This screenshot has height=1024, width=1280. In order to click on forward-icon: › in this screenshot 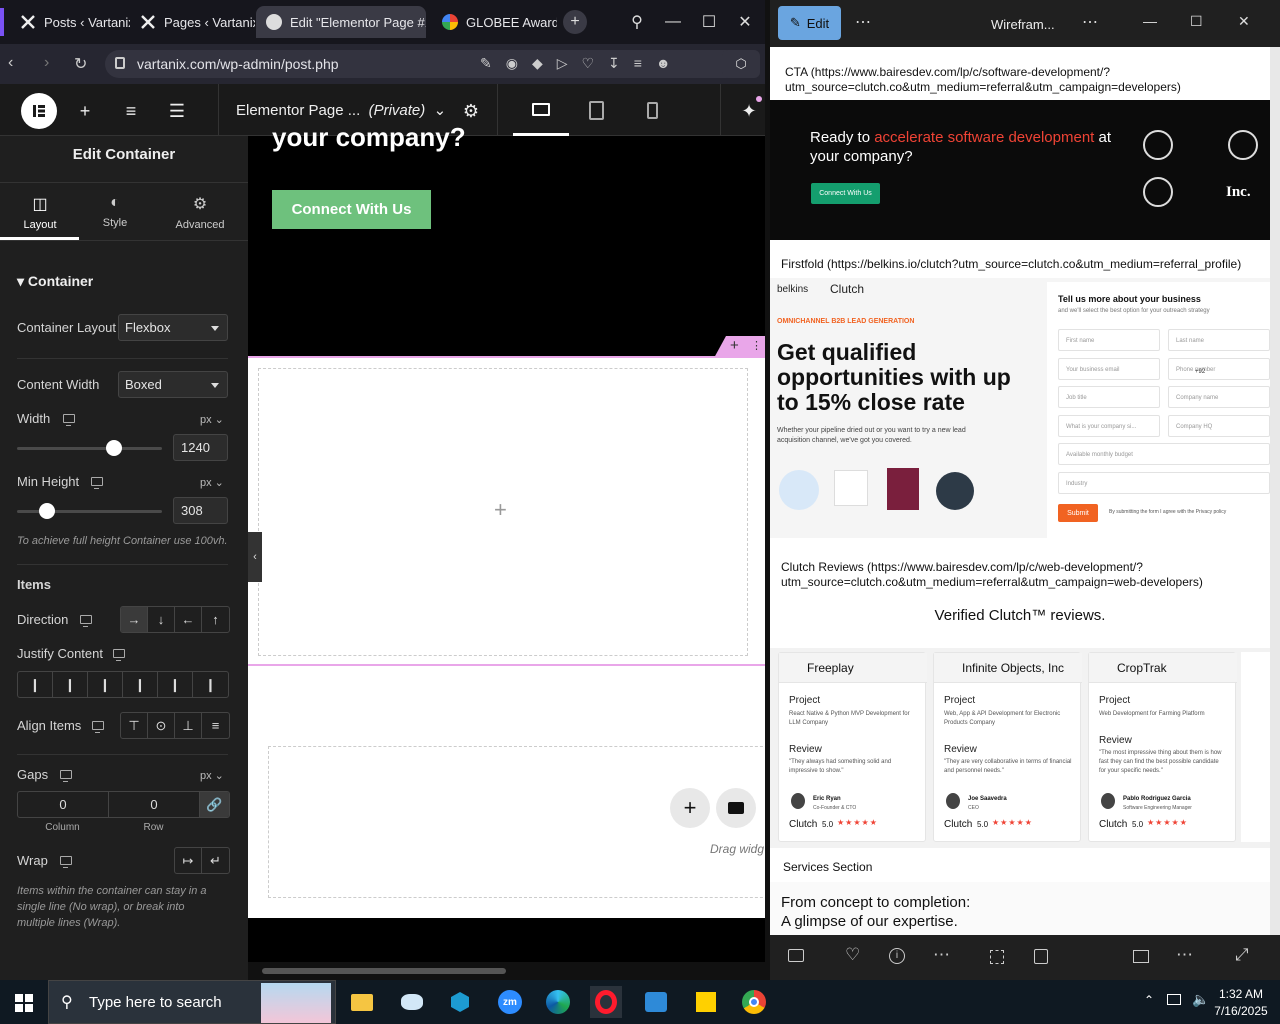, I will do `click(46, 63)`.